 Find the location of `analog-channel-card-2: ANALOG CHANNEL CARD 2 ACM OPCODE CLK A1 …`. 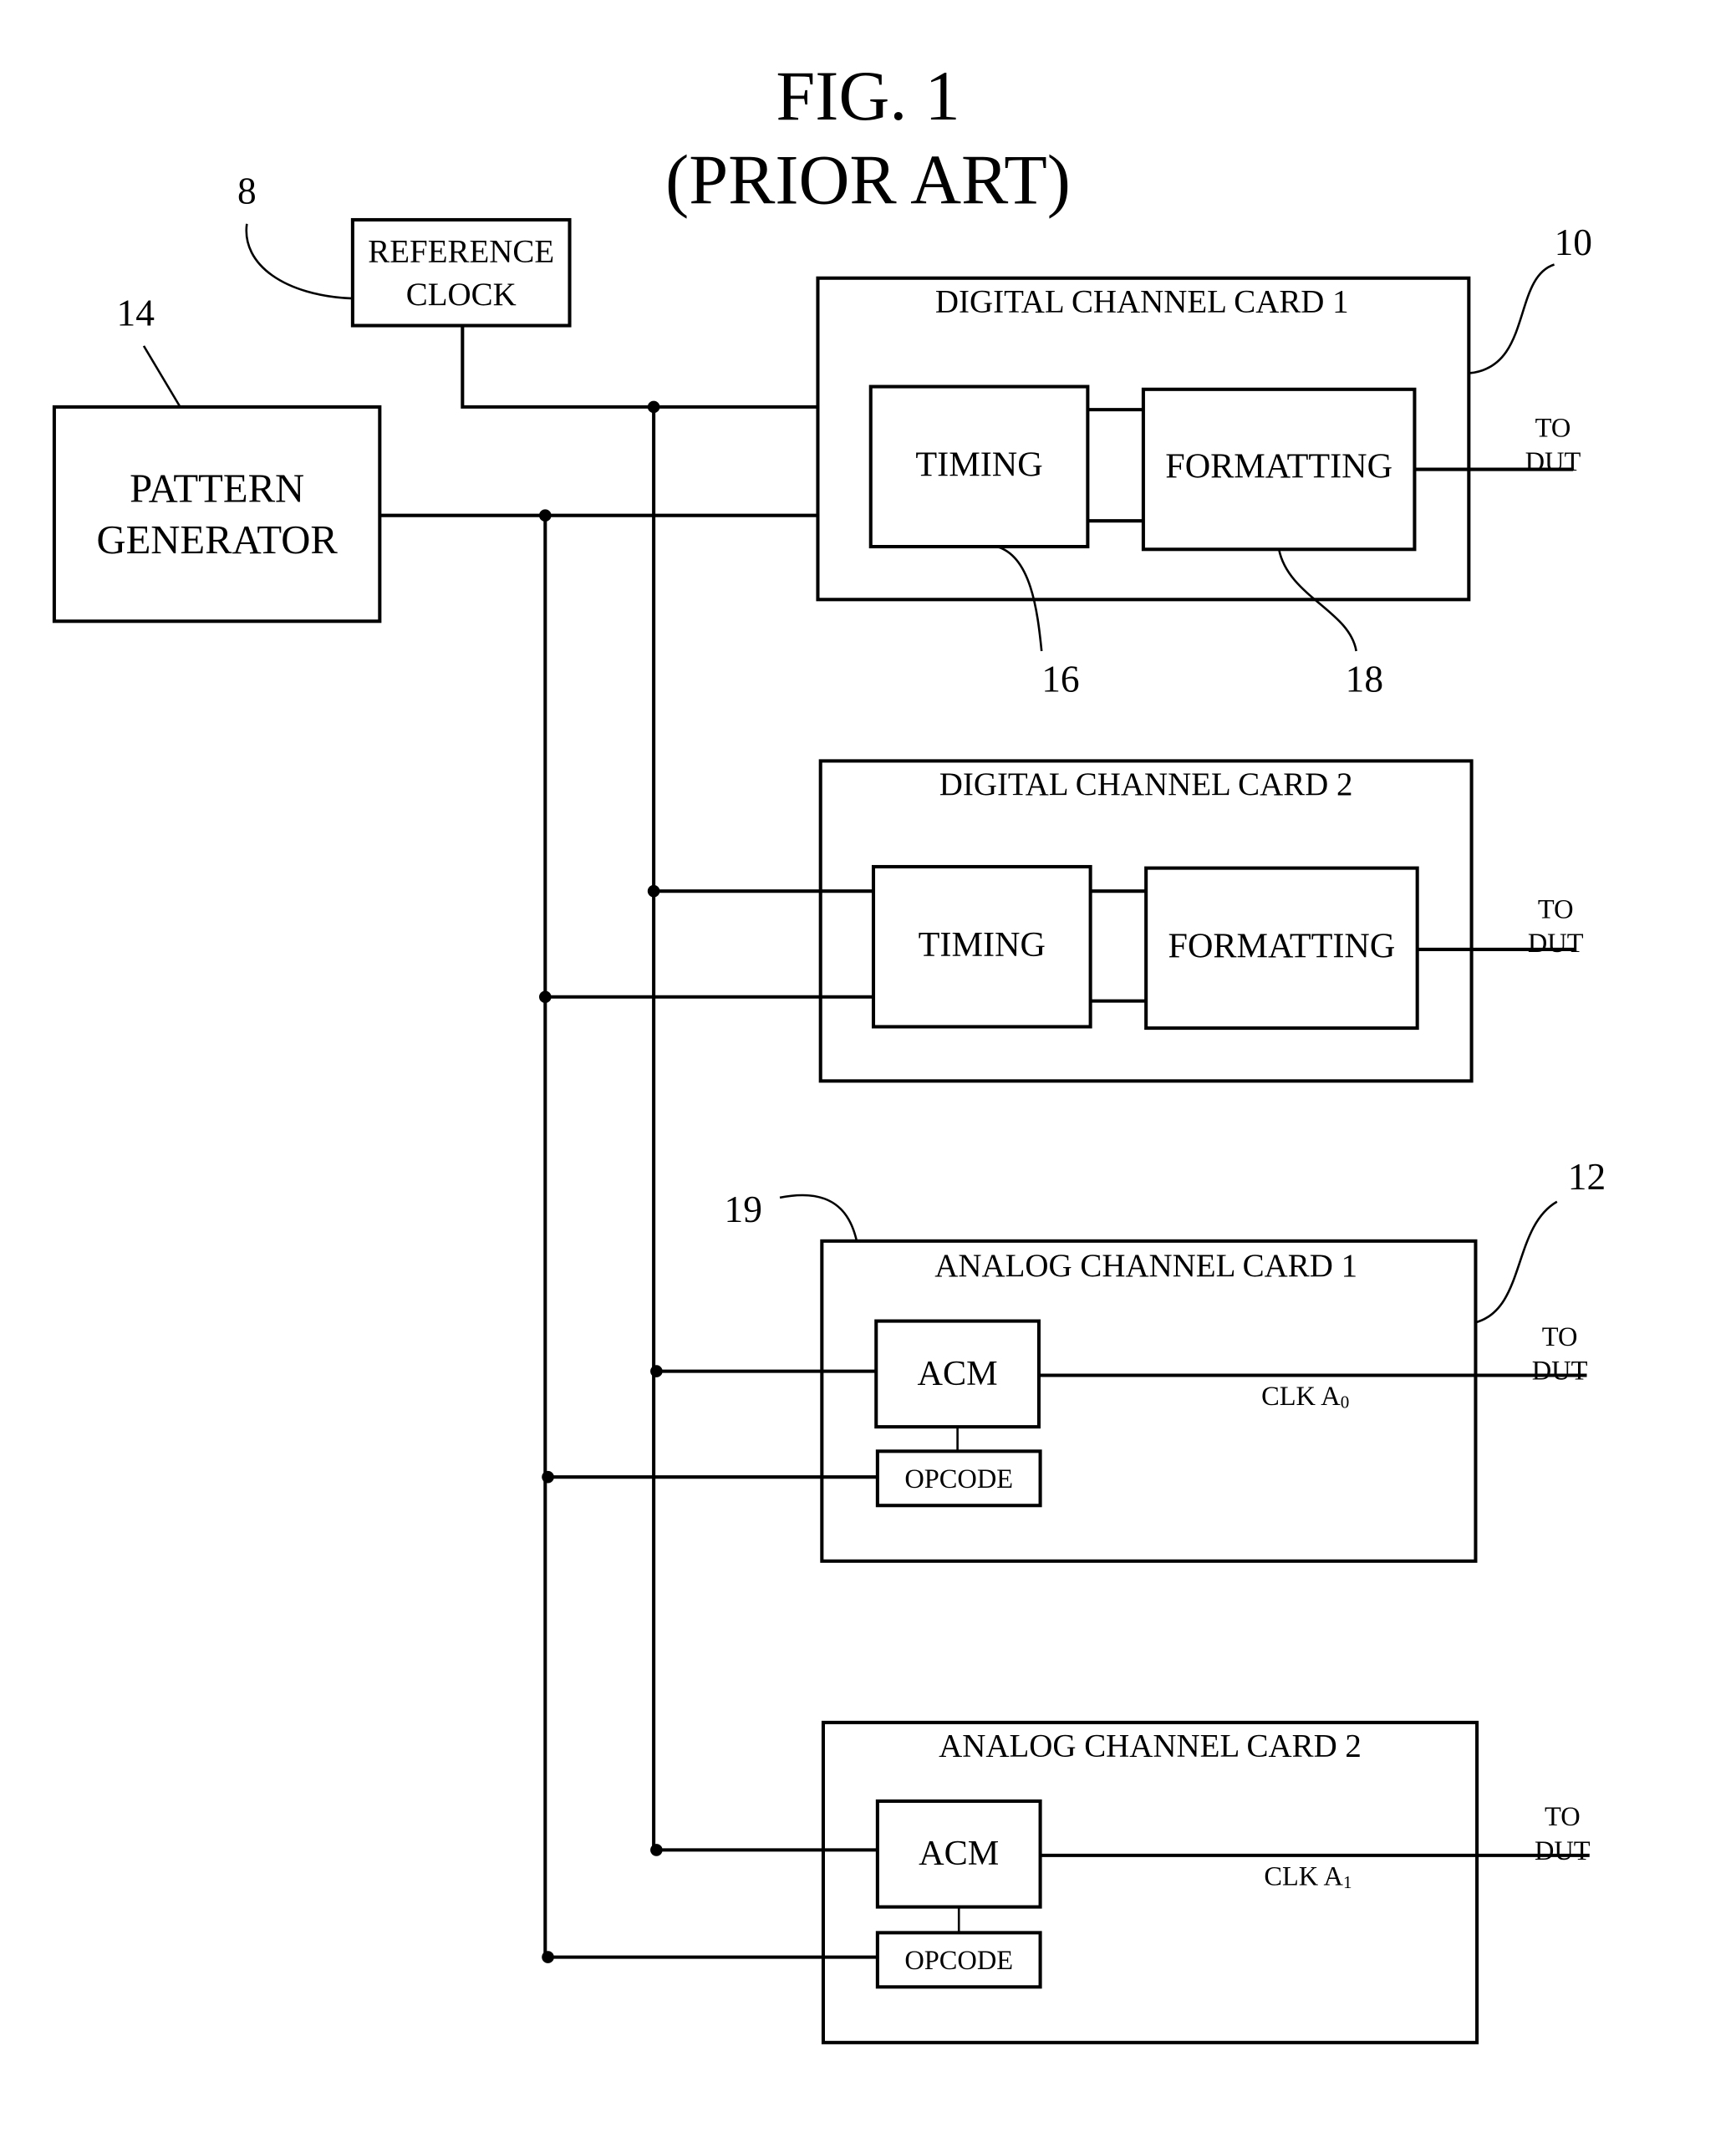

analog-channel-card-2: ANALOG CHANNEL CARD 2 ACM OPCODE CLK A1 … is located at coordinates (1069, 1882).